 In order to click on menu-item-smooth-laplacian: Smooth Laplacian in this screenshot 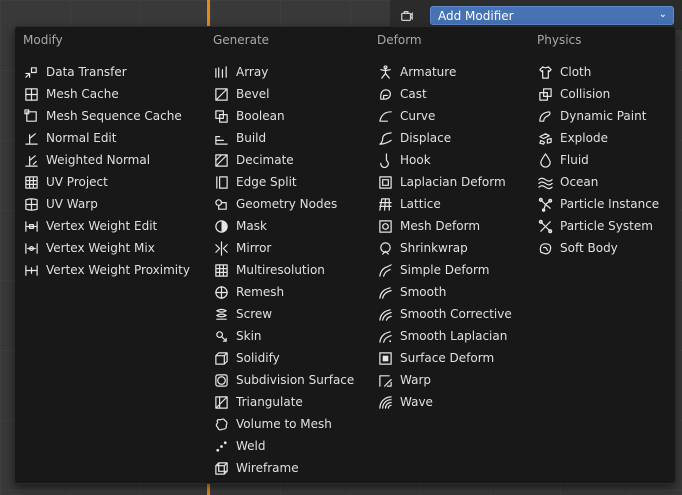, I will do `click(442, 336)`.